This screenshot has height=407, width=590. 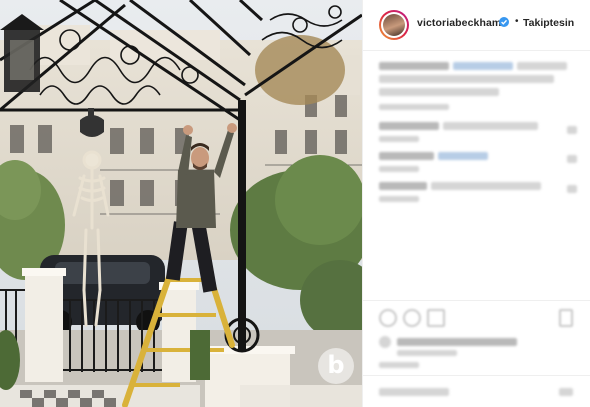 I want to click on add-comment-input, so click(x=414, y=392).